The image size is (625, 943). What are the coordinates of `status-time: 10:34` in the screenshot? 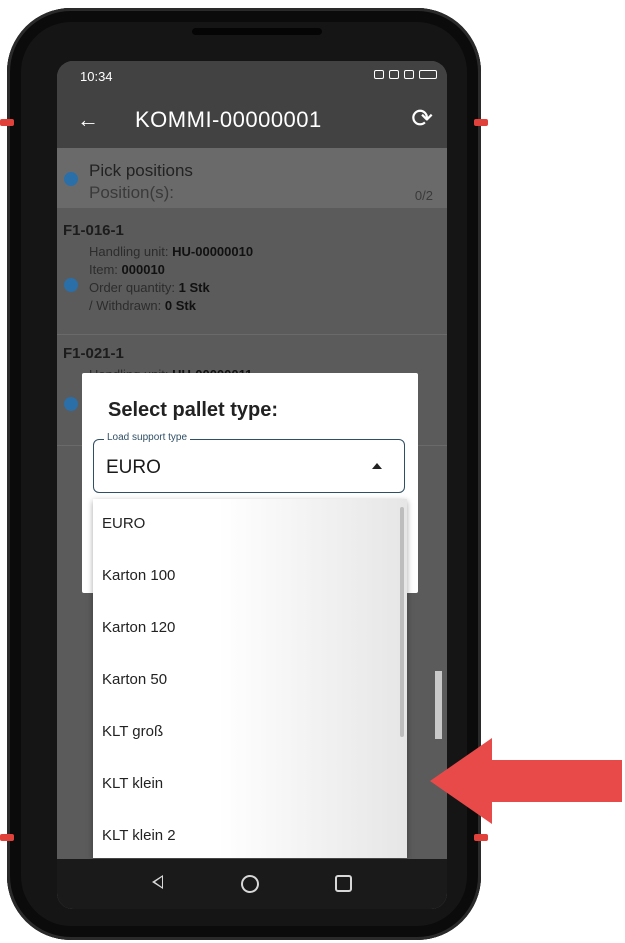 It's located at (96, 76).